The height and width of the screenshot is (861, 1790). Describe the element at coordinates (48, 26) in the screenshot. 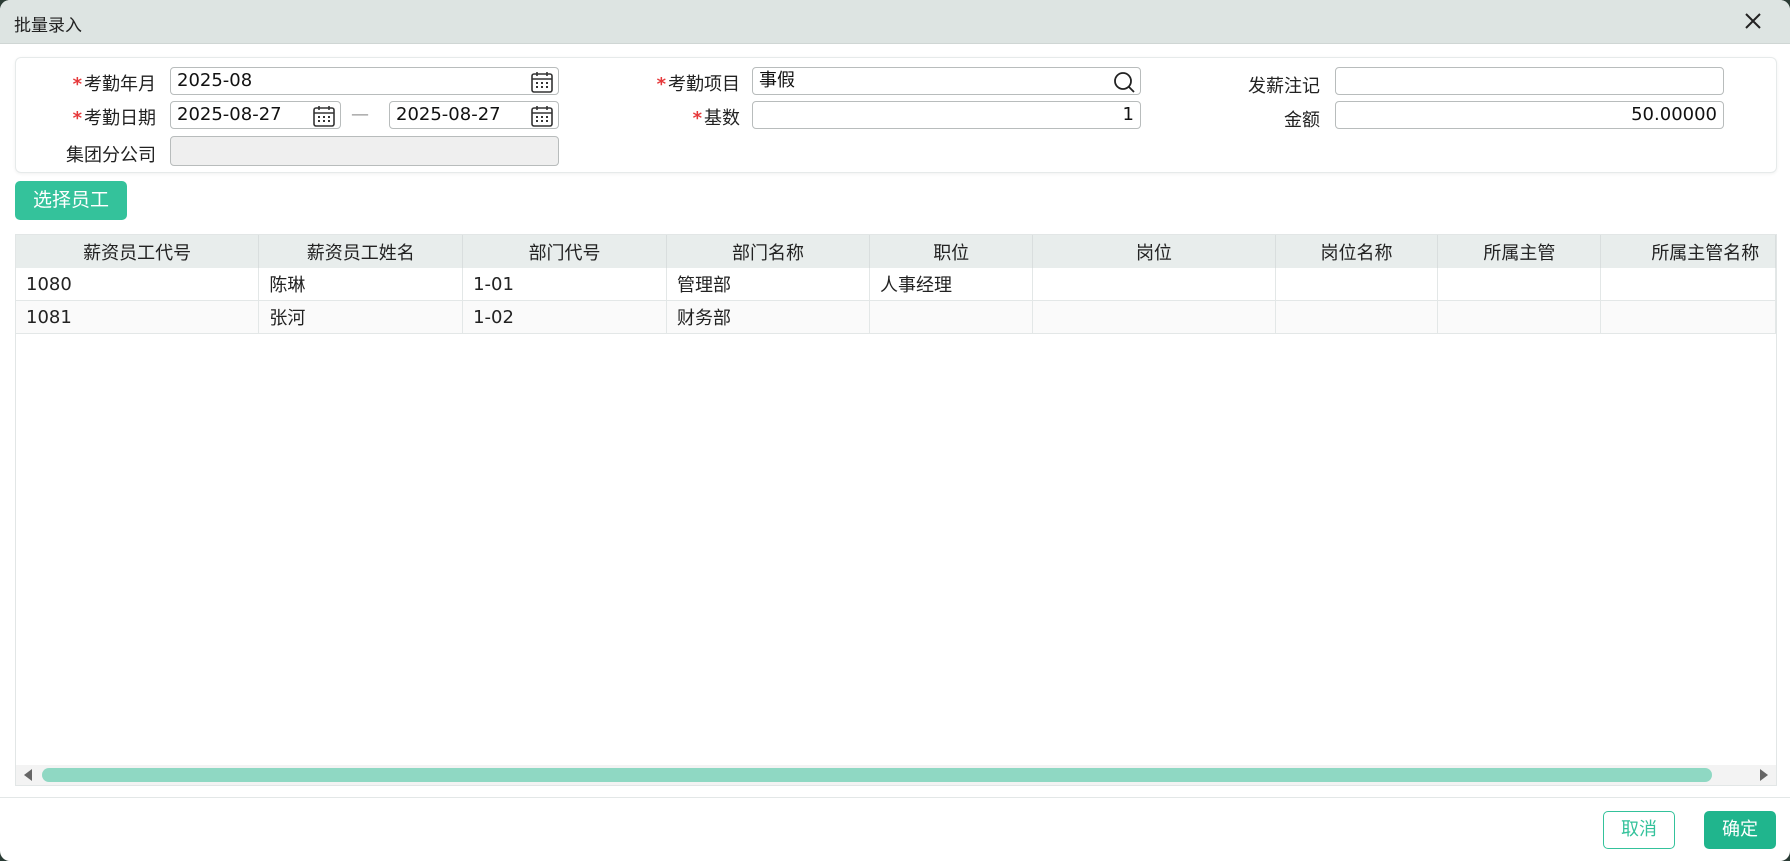

I see `dialog-title: 批量录入` at that location.